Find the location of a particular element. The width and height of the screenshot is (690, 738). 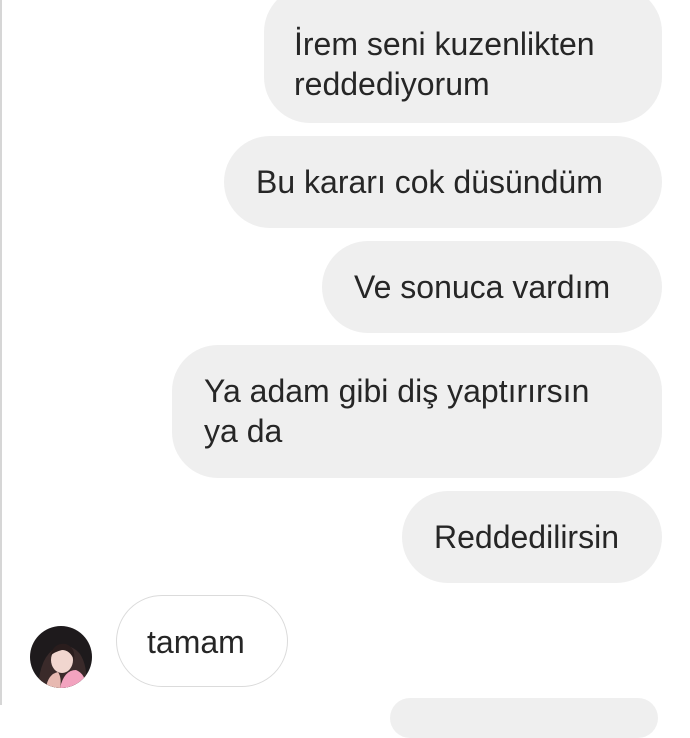

message-text: Ve sonuca vardım is located at coordinates (482, 287).